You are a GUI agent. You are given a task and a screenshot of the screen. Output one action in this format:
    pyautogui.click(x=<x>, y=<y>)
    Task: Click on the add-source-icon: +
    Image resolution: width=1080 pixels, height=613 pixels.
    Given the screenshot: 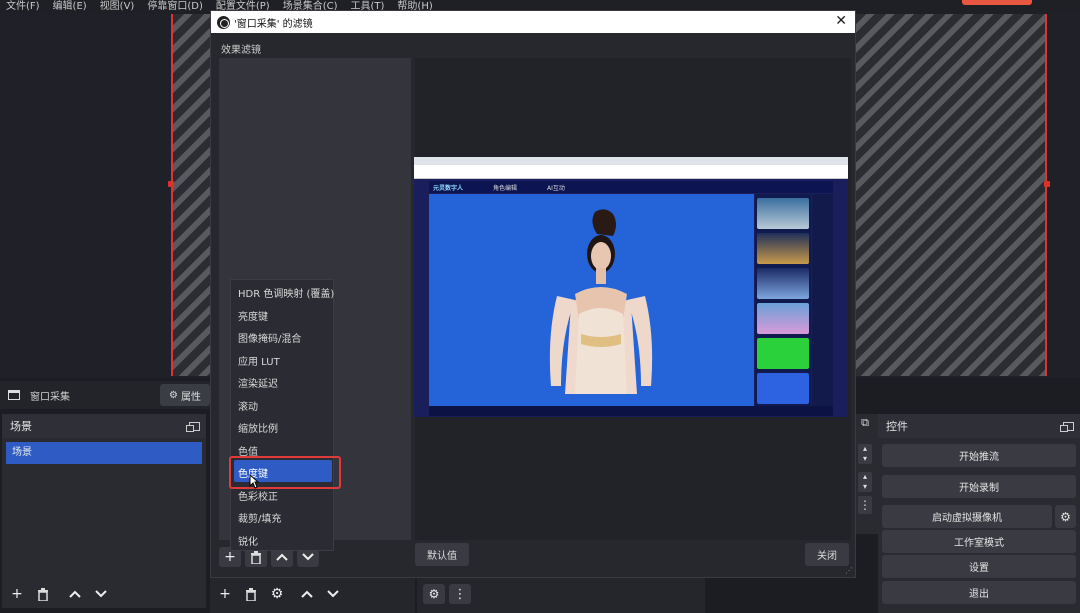 What is the action you would take?
    pyautogui.click(x=225, y=594)
    